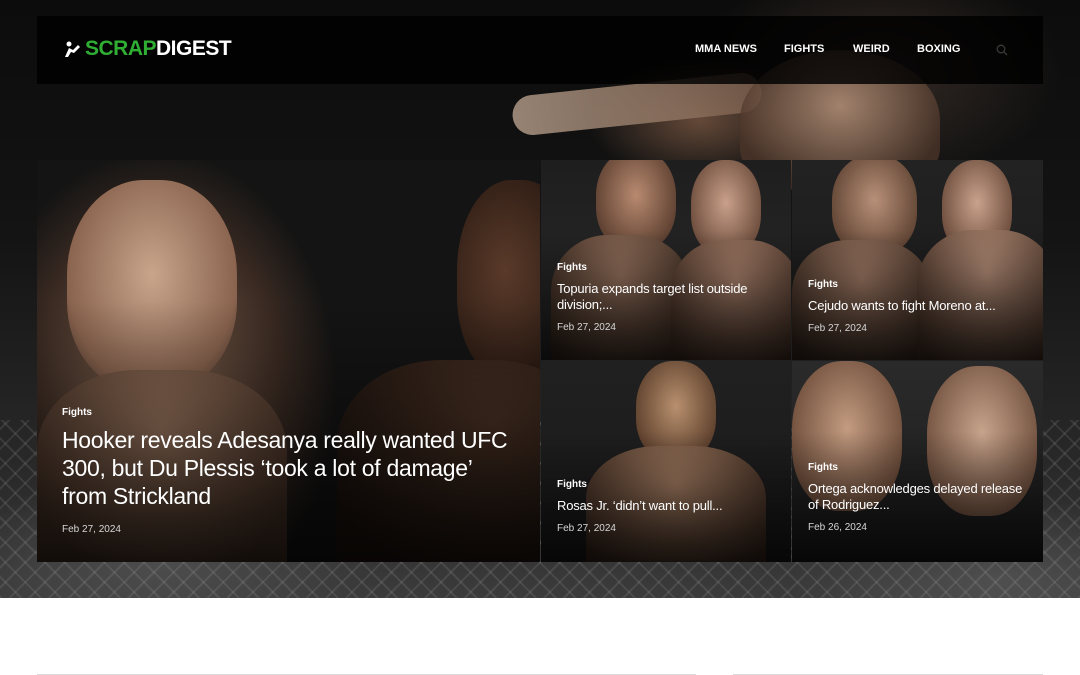 The height and width of the screenshot is (675, 1080). What do you see at coordinates (121, 48) in the screenshot?
I see `logo-text-scrap: SCRAP` at bounding box center [121, 48].